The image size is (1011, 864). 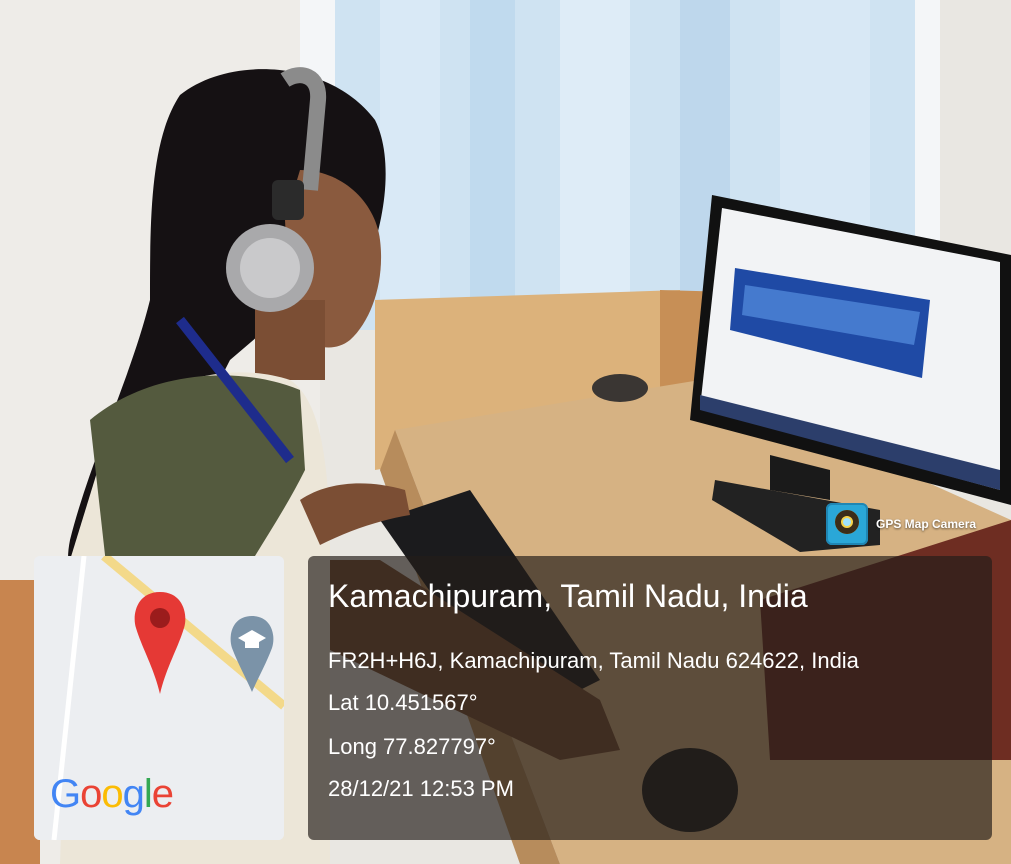 What do you see at coordinates (159, 698) in the screenshot?
I see `map-thumbnail: Google` at bounding box center [159, 698].